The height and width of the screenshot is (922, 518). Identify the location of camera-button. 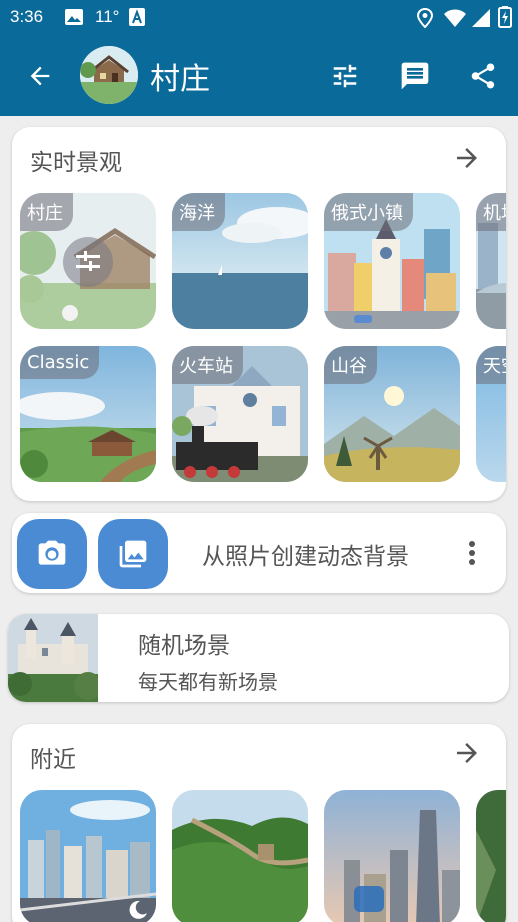
(52, 554).